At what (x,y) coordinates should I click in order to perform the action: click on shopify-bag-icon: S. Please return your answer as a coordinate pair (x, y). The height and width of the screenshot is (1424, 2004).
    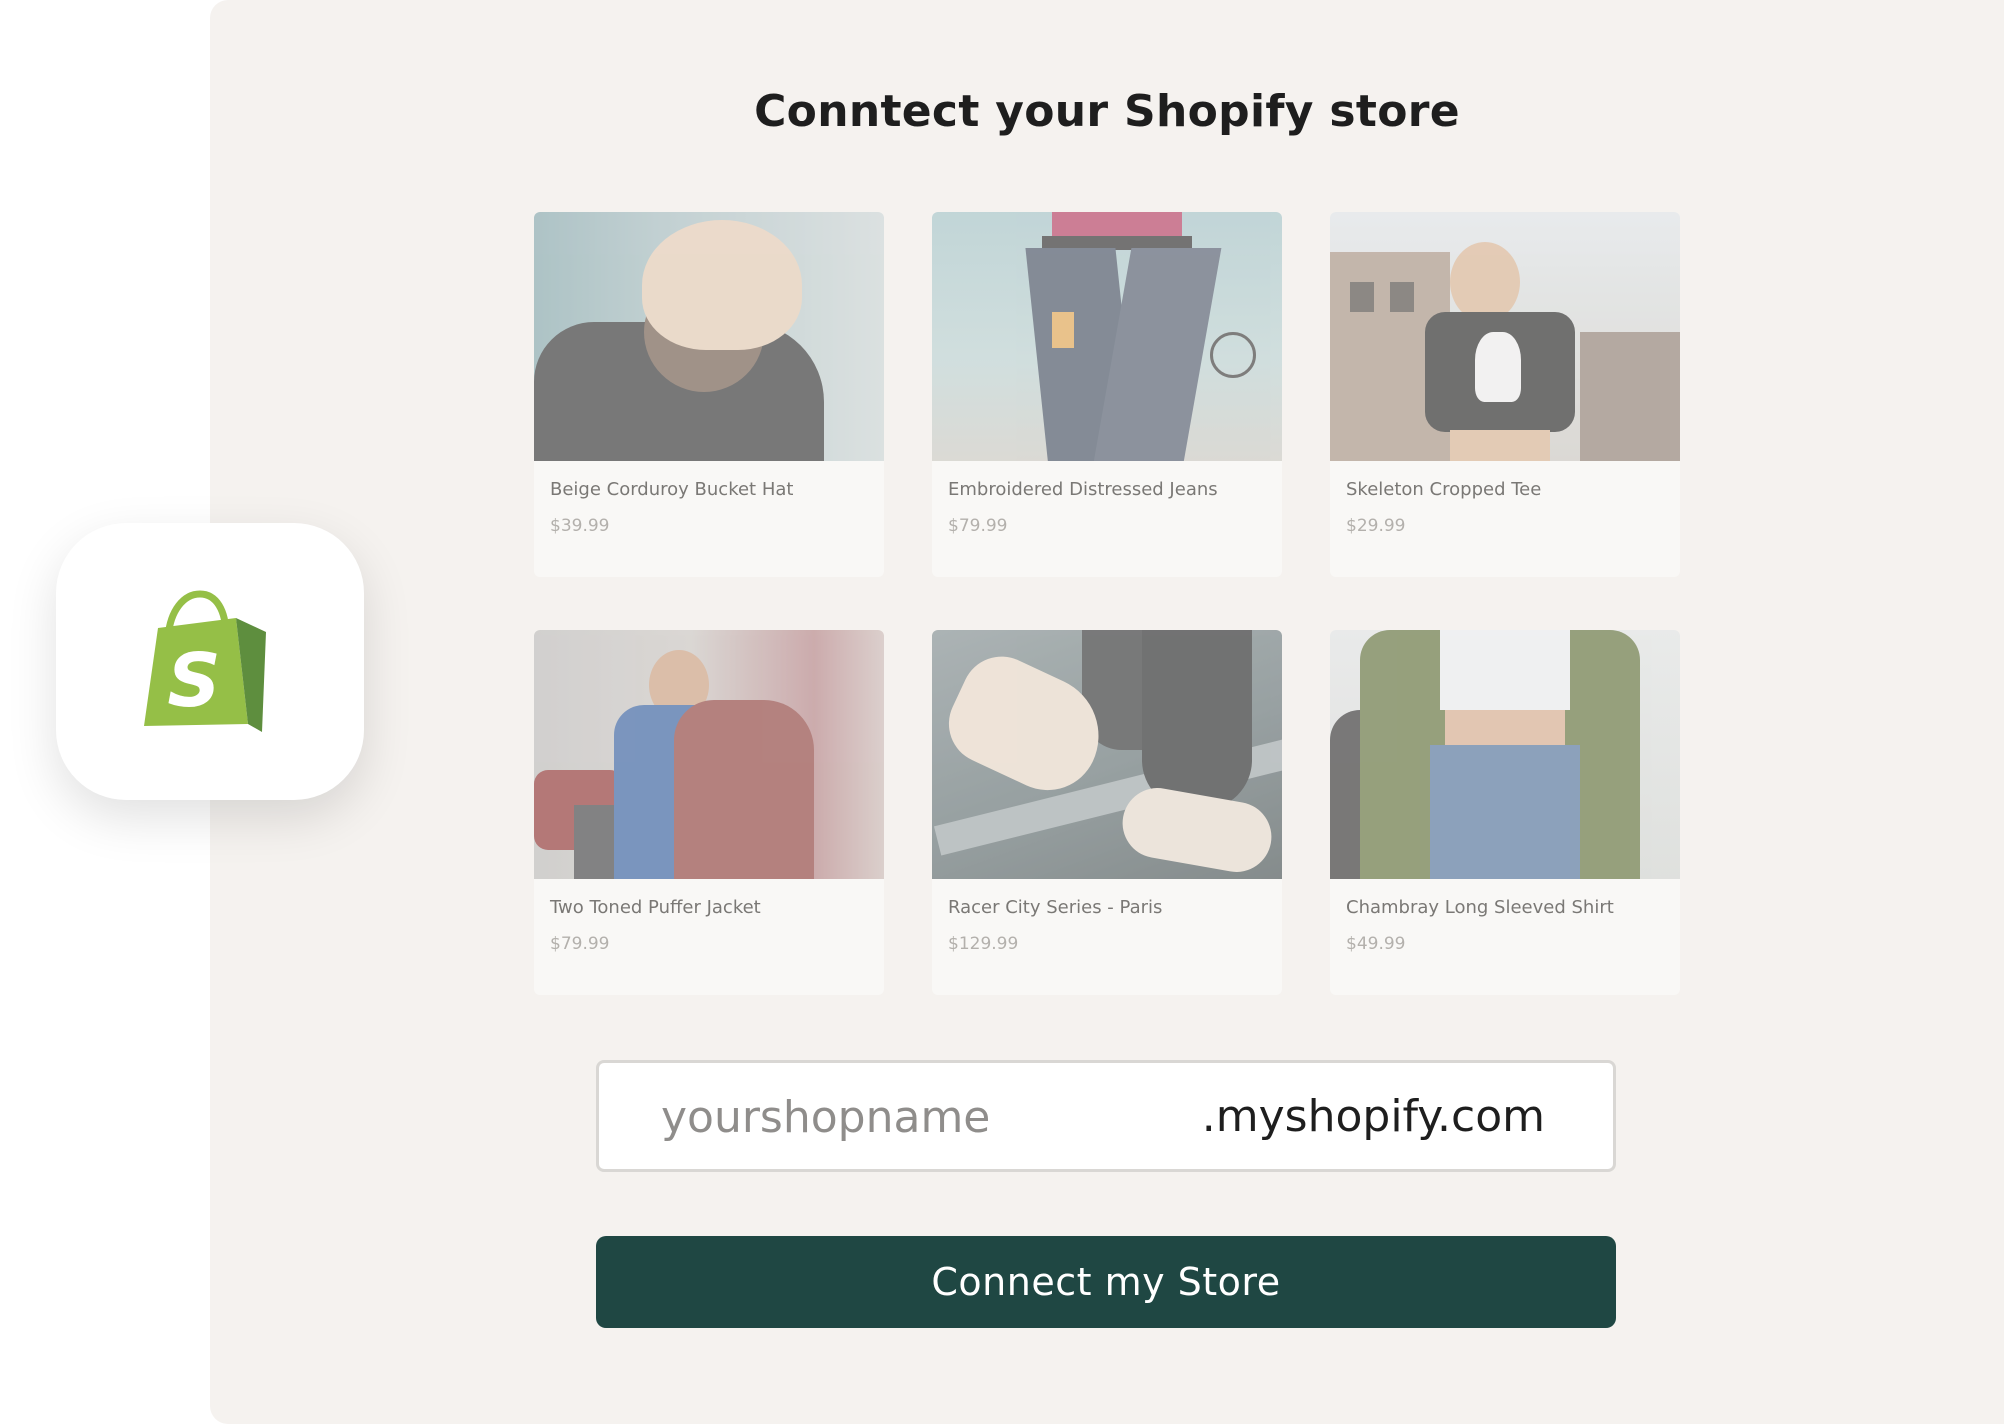
    Looking at the image, I should click on (205, 661).